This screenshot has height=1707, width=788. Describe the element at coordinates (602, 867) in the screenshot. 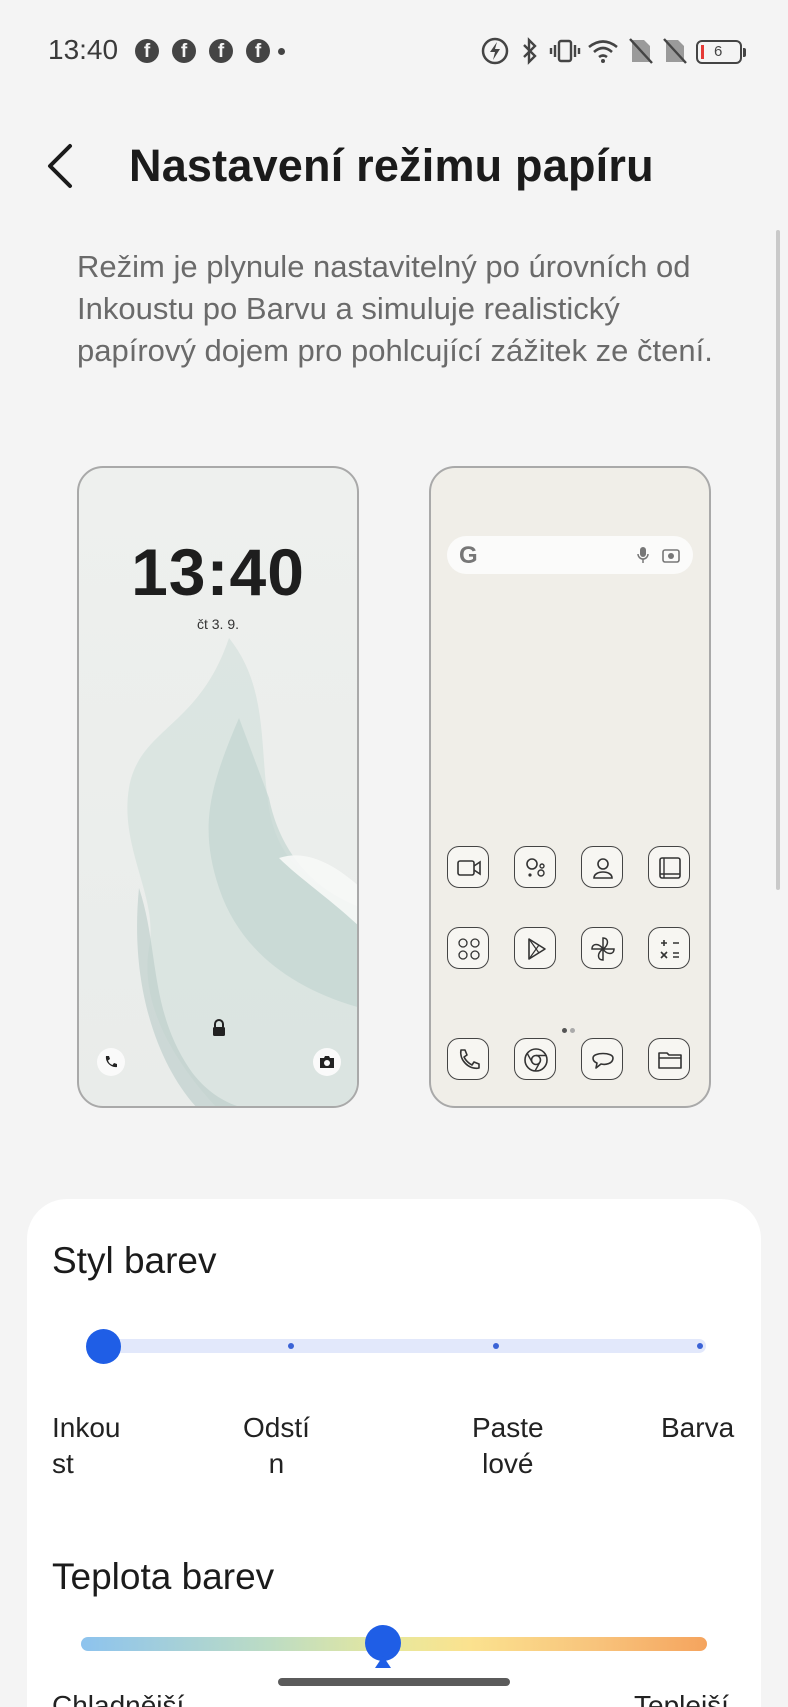

I see `contacts-icon` at that location.